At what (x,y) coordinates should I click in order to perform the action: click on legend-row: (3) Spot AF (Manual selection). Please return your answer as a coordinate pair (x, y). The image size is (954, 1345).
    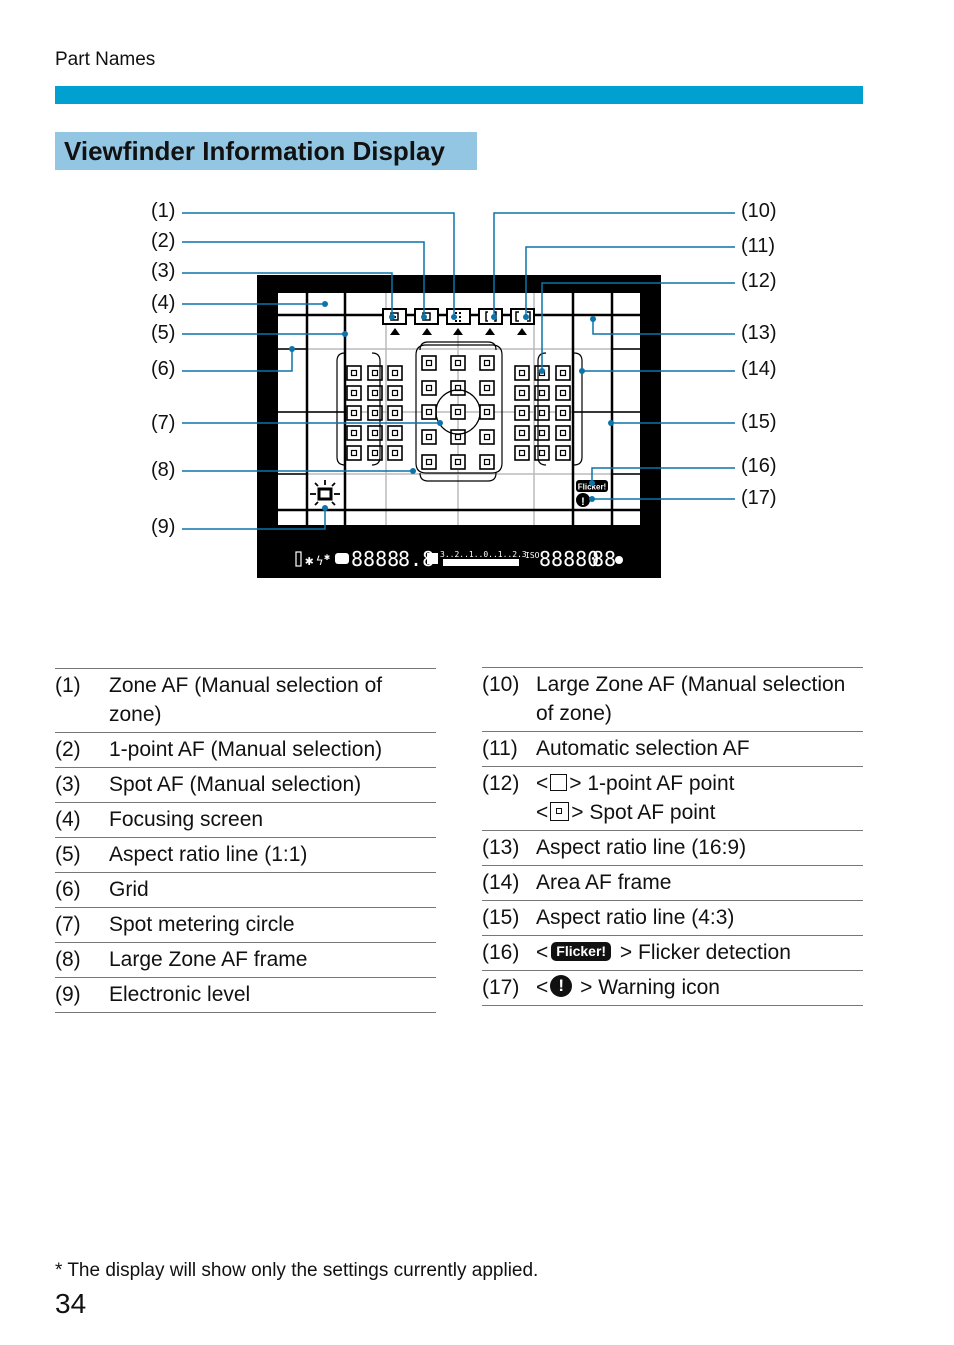
    Looking at the image, I should click on (245, 785).